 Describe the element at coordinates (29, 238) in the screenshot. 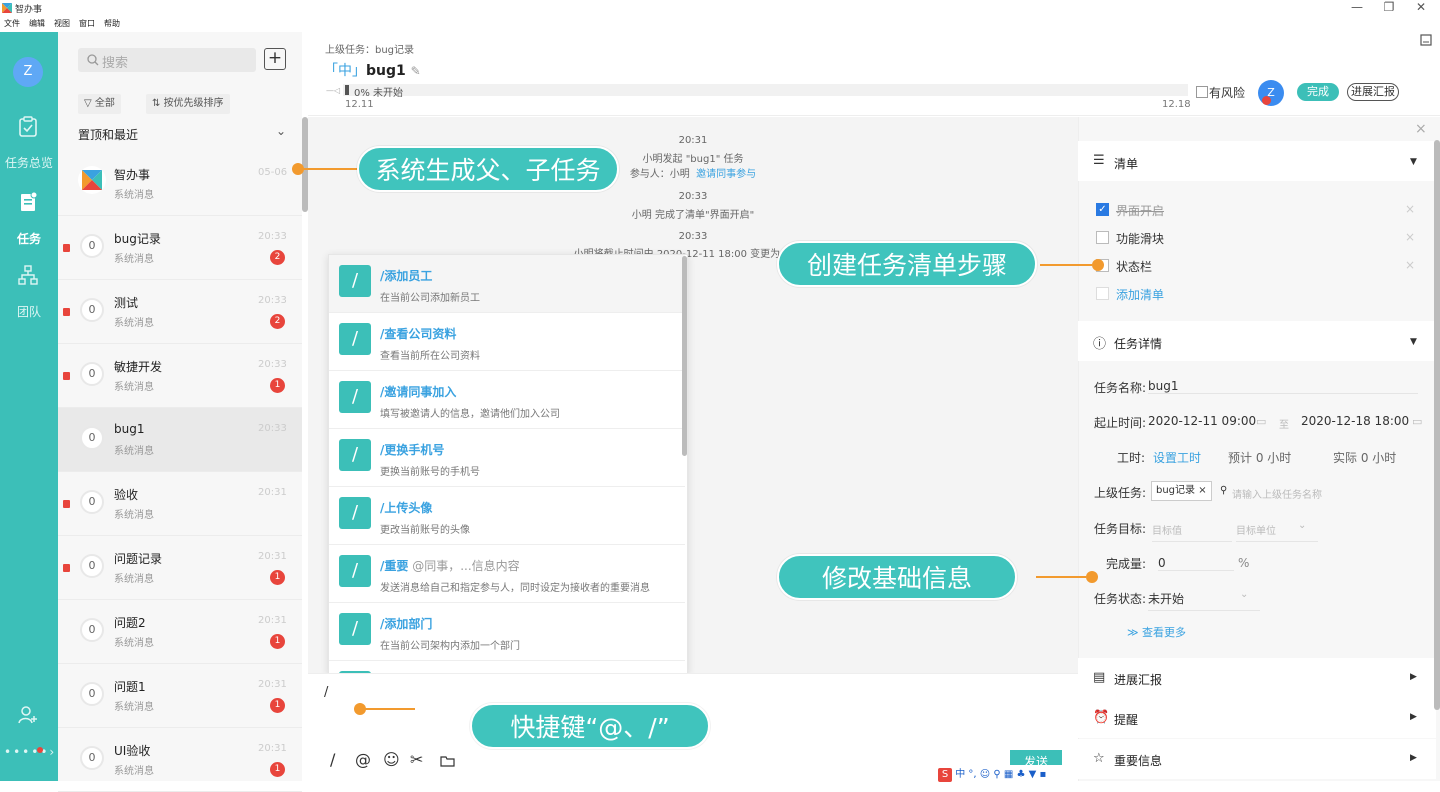

I see `nav-tasks: 任务` at that location.